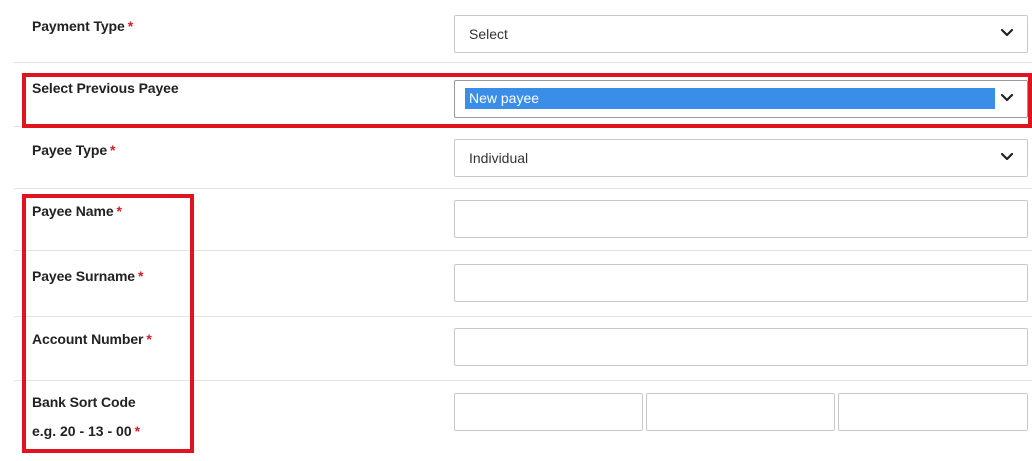 This screenshot has width=1032, height=461. I want to click on payee-surname-row: Payee Surname *, so click(523, 283).